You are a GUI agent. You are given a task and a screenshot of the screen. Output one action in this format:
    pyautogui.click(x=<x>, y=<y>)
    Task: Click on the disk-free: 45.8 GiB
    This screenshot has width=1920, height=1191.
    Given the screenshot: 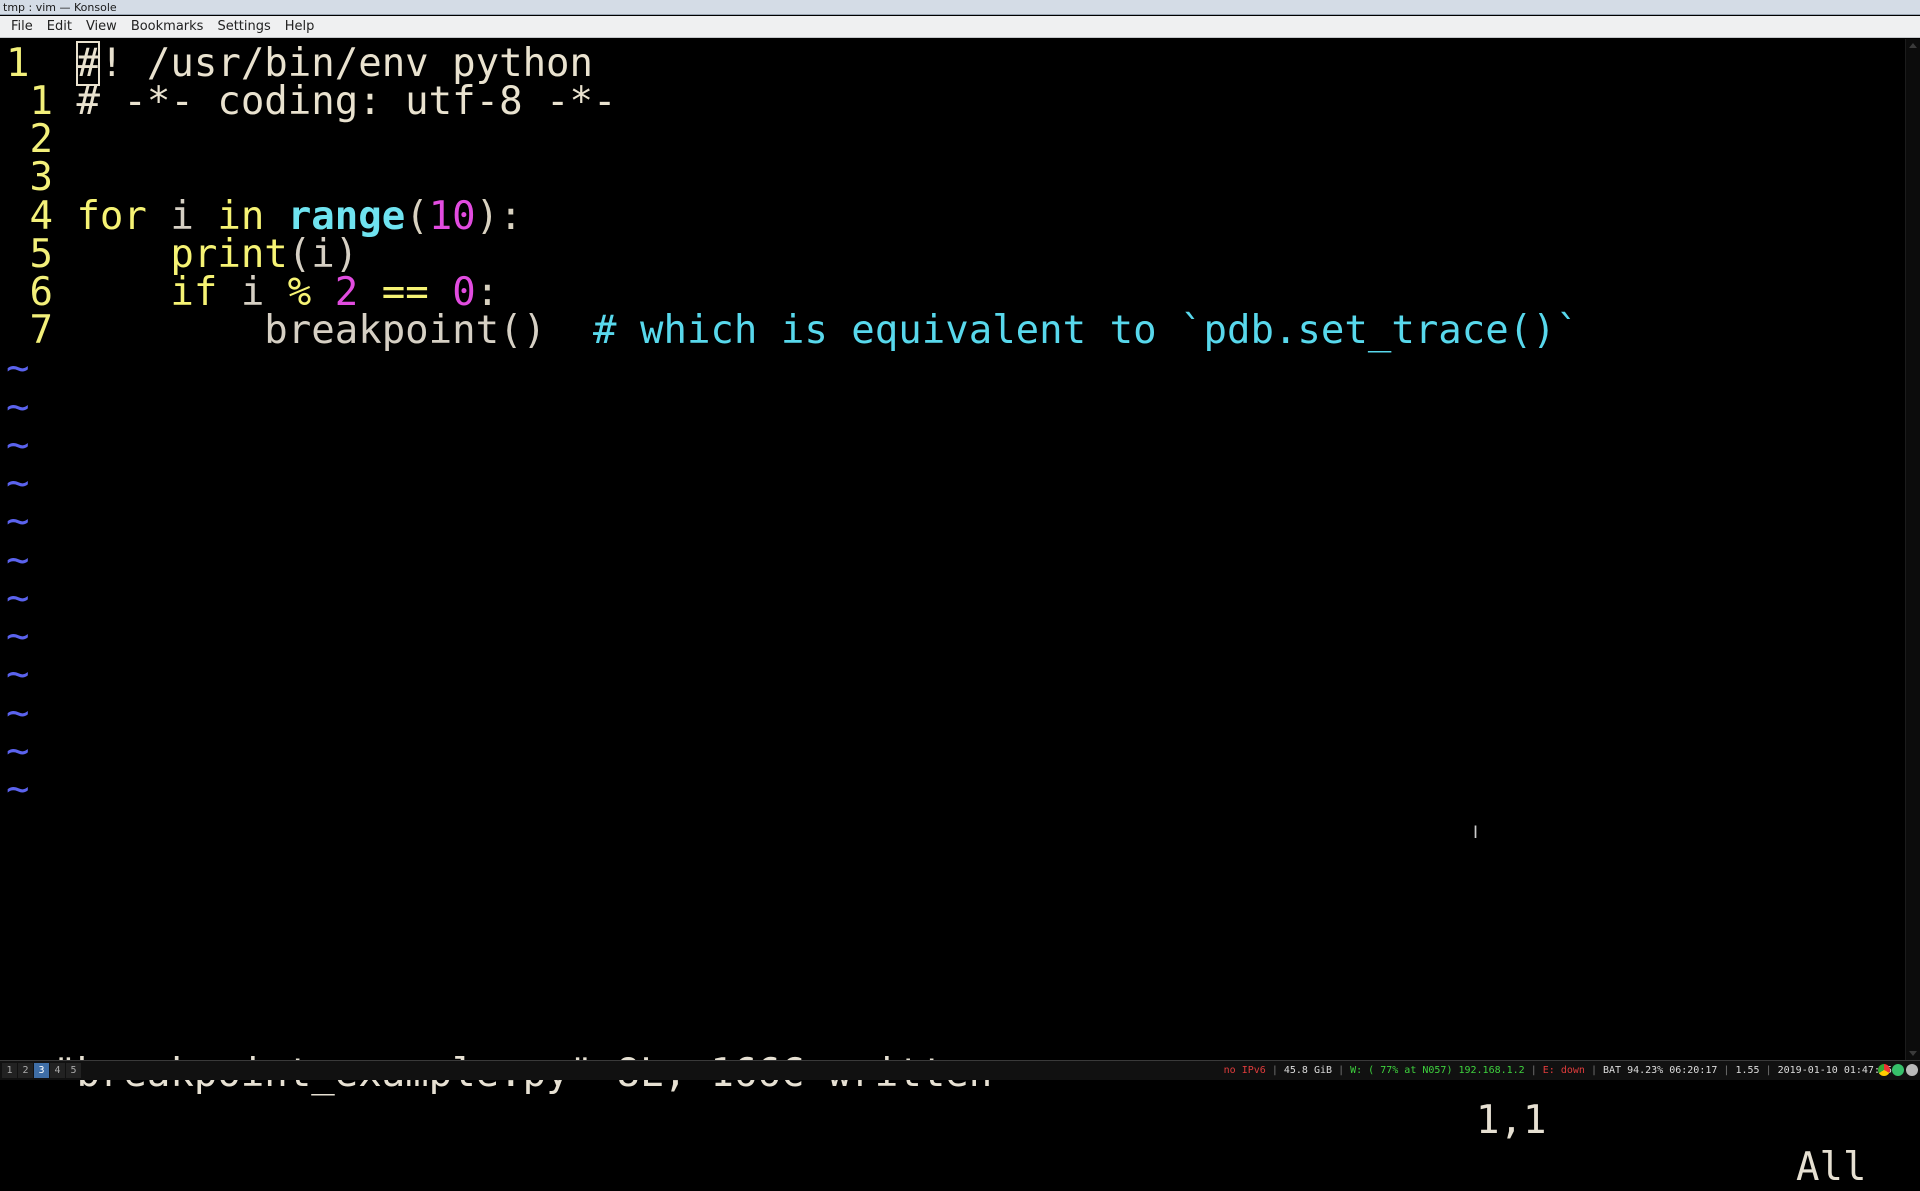 What is the action you would take?
    pyautogui.click(x=1308, y=1070)
    